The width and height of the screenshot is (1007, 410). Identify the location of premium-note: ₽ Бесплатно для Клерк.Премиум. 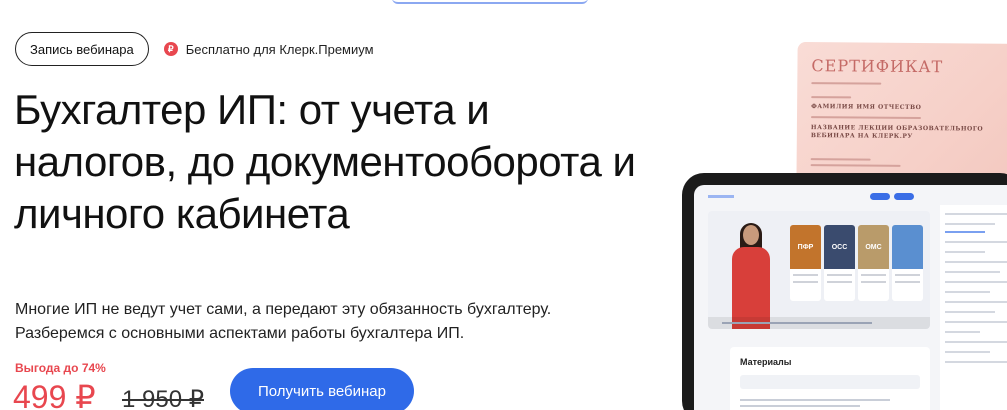
(268, 49).